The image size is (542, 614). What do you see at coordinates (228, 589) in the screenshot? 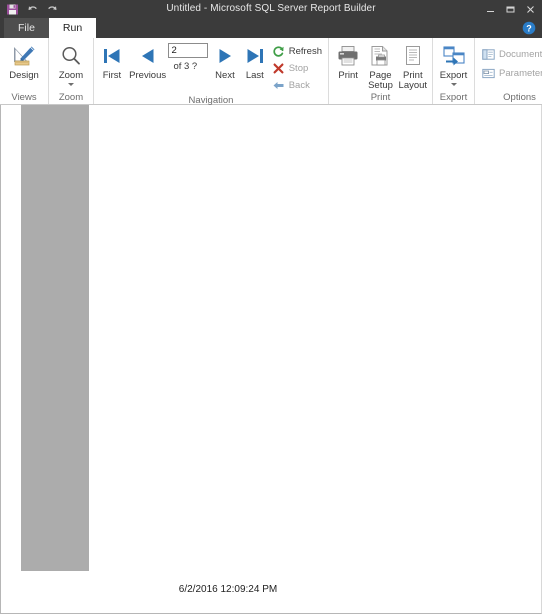
I see `report-timestamp: 6/2/2016 12:09:24 PM` at bounding box center [228, 589].